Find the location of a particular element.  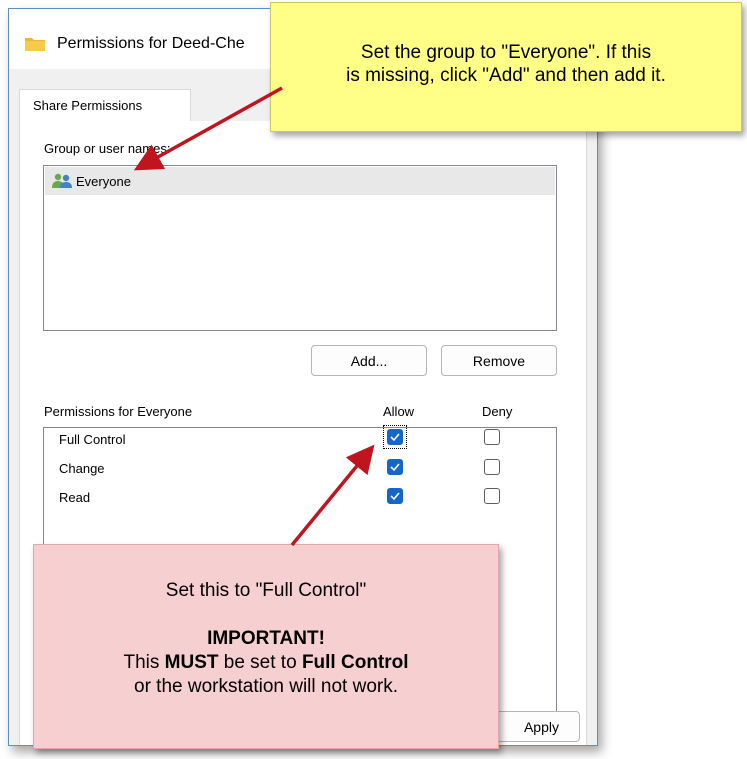

full-control-allow-checkbox is located at coordinates (395, 437).